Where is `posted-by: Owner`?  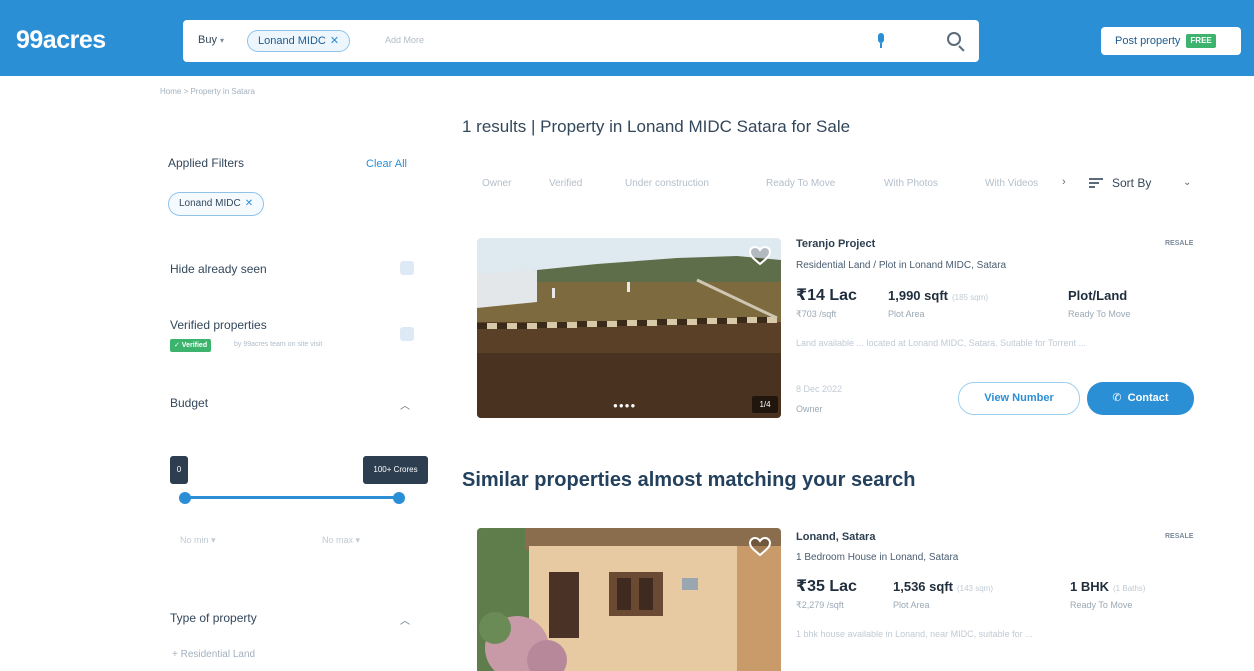
posted-by: Owner is located at coordinates (809, 409).